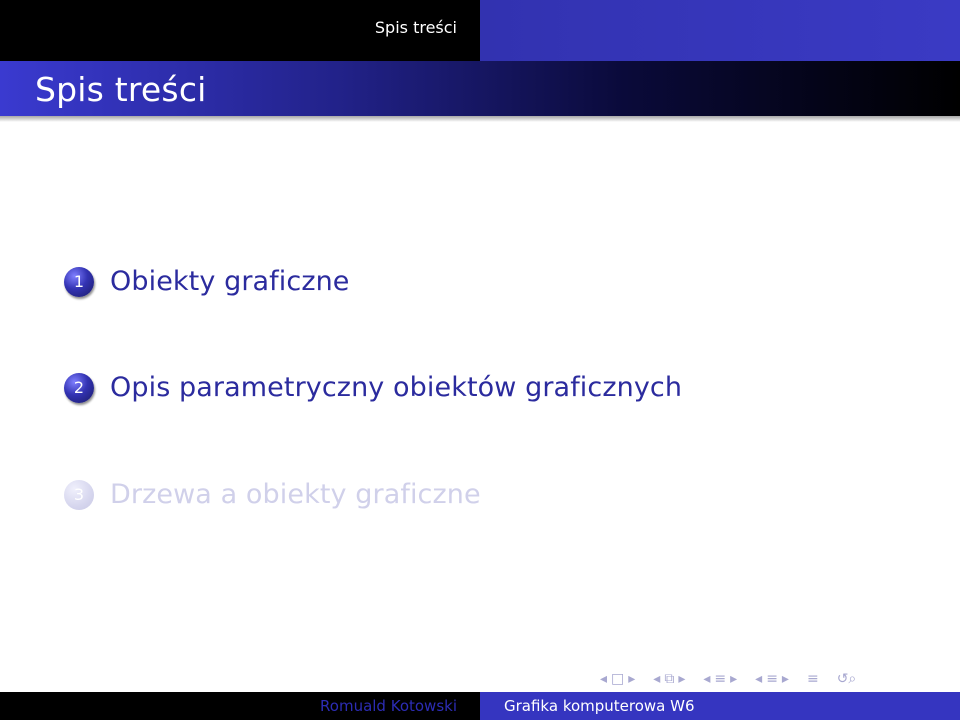 Image resolution: width=960 pixels, height=720 pixels. I want to click on headline-left: Spis treści, so click(240, 30).